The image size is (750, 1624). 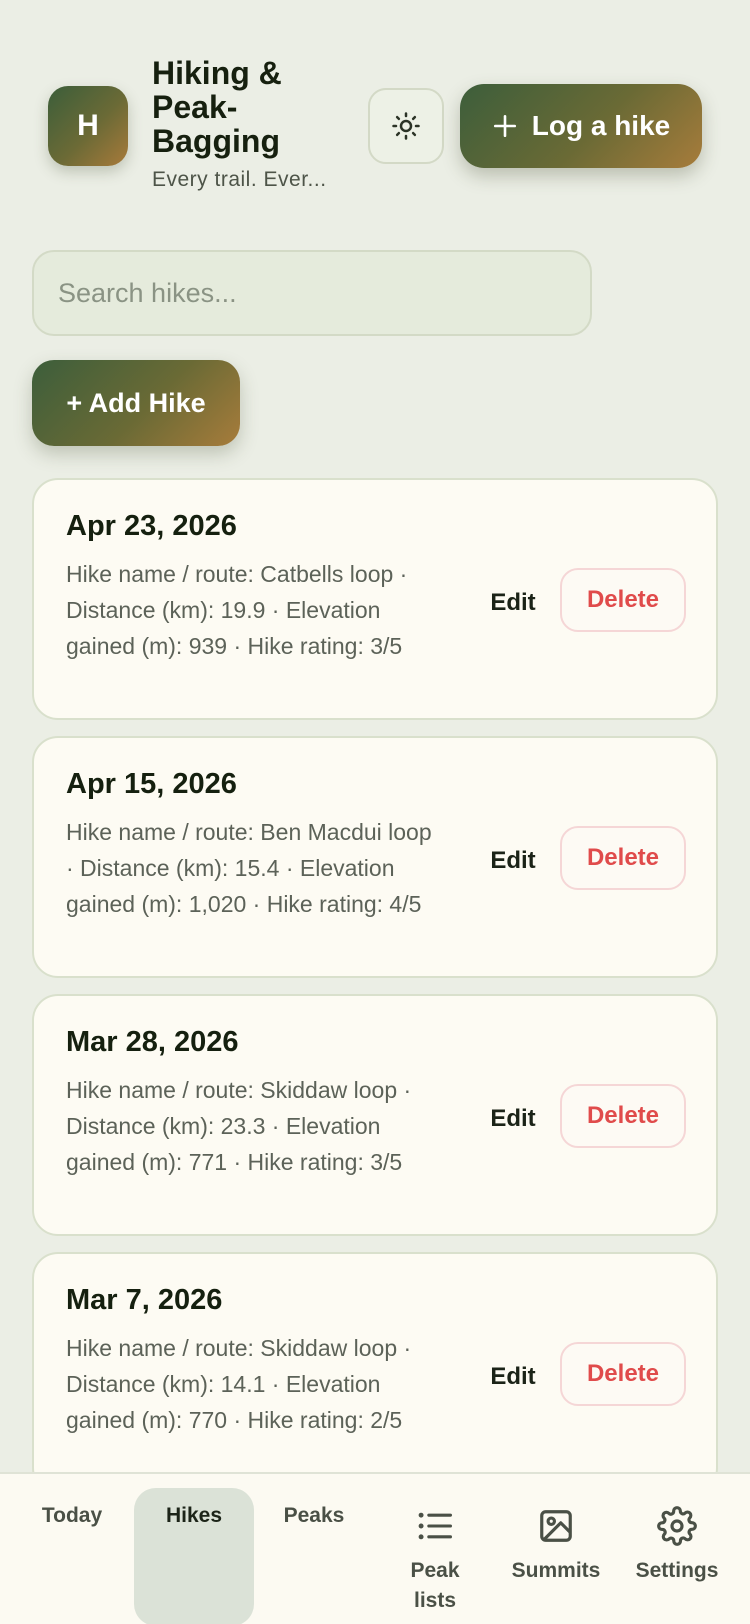 What do you see at coordinates (435, 1556) in the screenshot?
I see `nav-item-peak-lists: Peak lists` at bounding box center [435, 1556].